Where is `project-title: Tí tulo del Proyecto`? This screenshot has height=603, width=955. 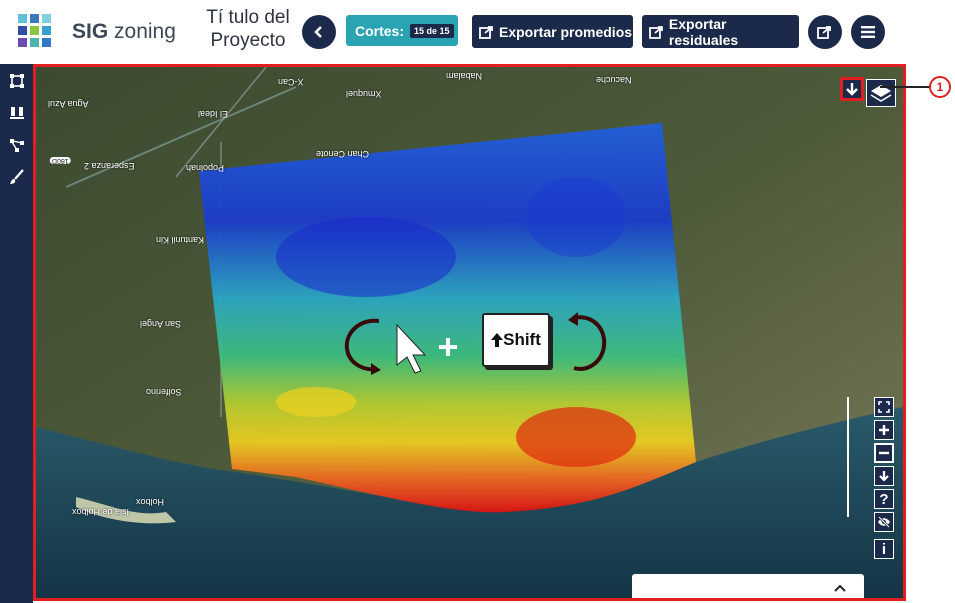 project-title: Tí tulo del Proyecto is located at coordinates (248, 29).